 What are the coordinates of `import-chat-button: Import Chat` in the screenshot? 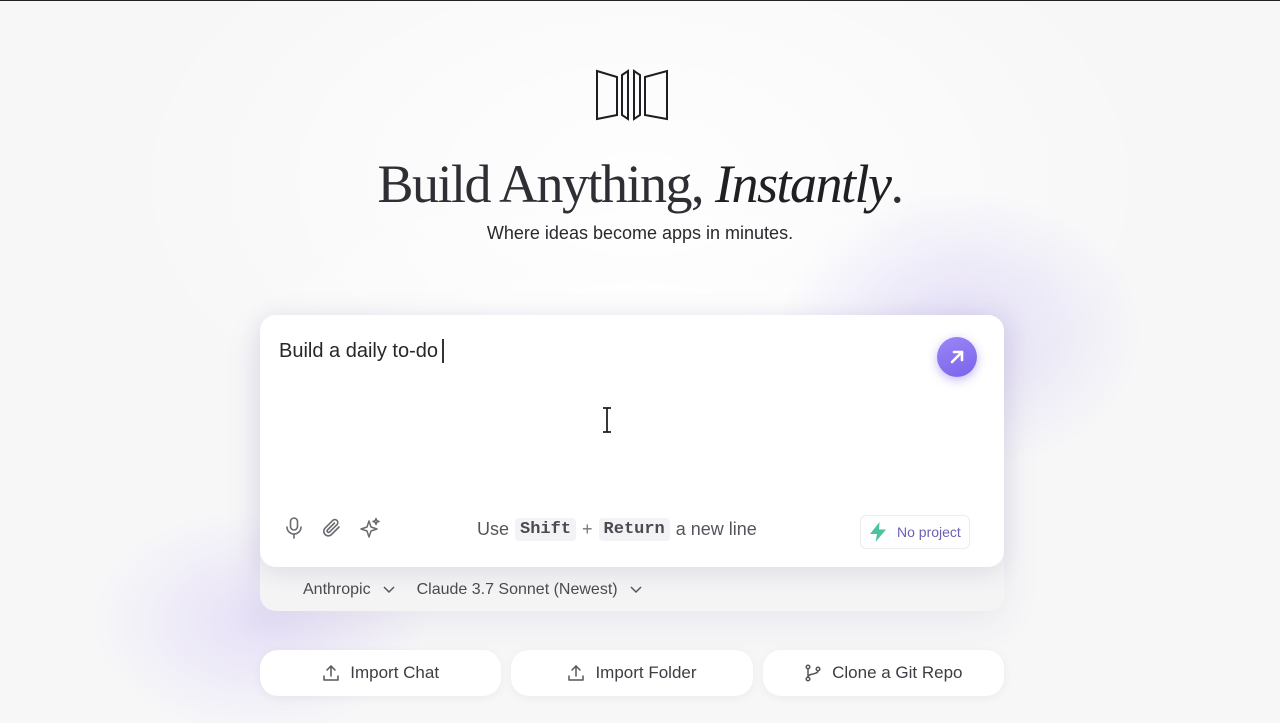 It's located at (381, 673).